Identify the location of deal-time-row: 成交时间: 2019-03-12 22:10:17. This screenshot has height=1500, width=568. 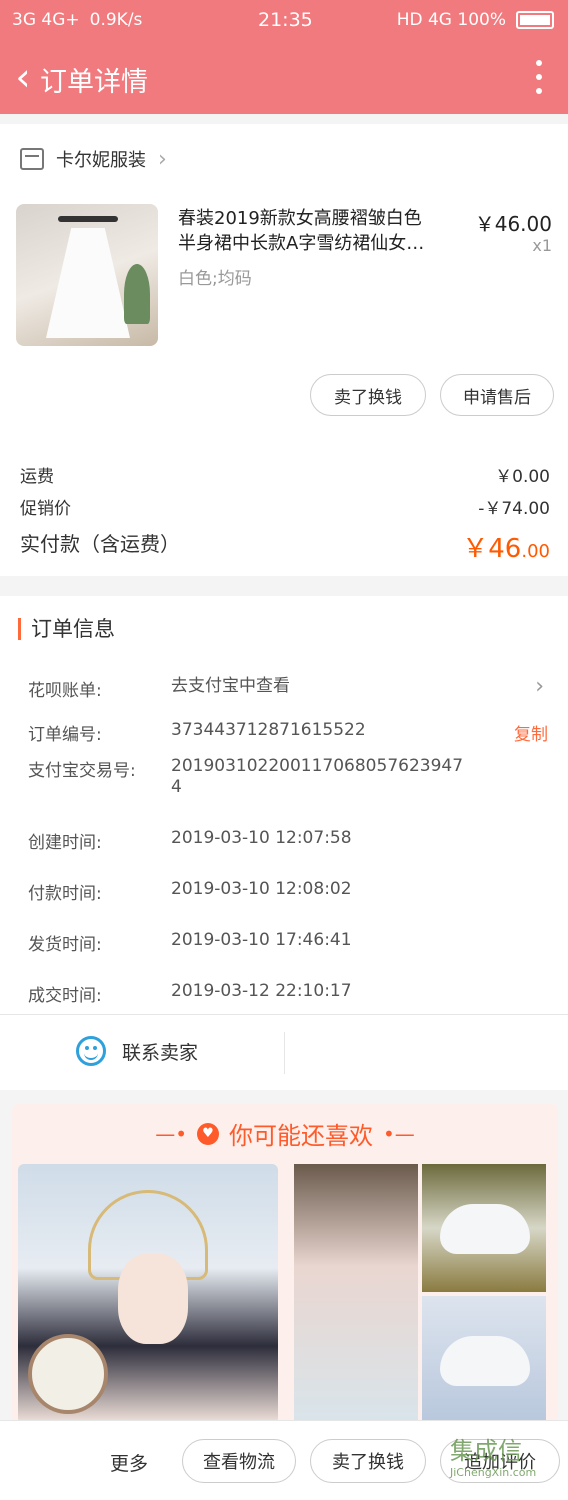
(288, 993).